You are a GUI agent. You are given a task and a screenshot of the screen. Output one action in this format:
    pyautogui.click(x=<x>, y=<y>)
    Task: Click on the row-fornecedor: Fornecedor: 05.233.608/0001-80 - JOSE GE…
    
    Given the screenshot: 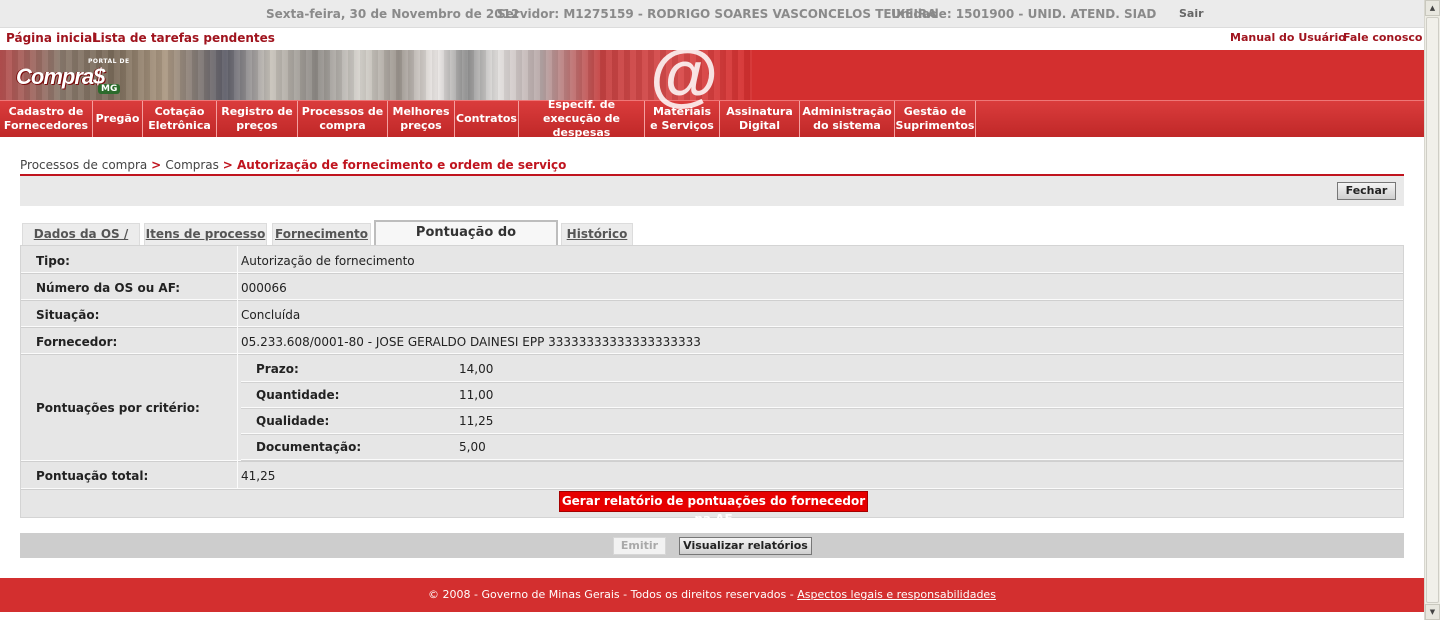 What is the action you would take?
    pyautogui.click(x=712, y=340)
    